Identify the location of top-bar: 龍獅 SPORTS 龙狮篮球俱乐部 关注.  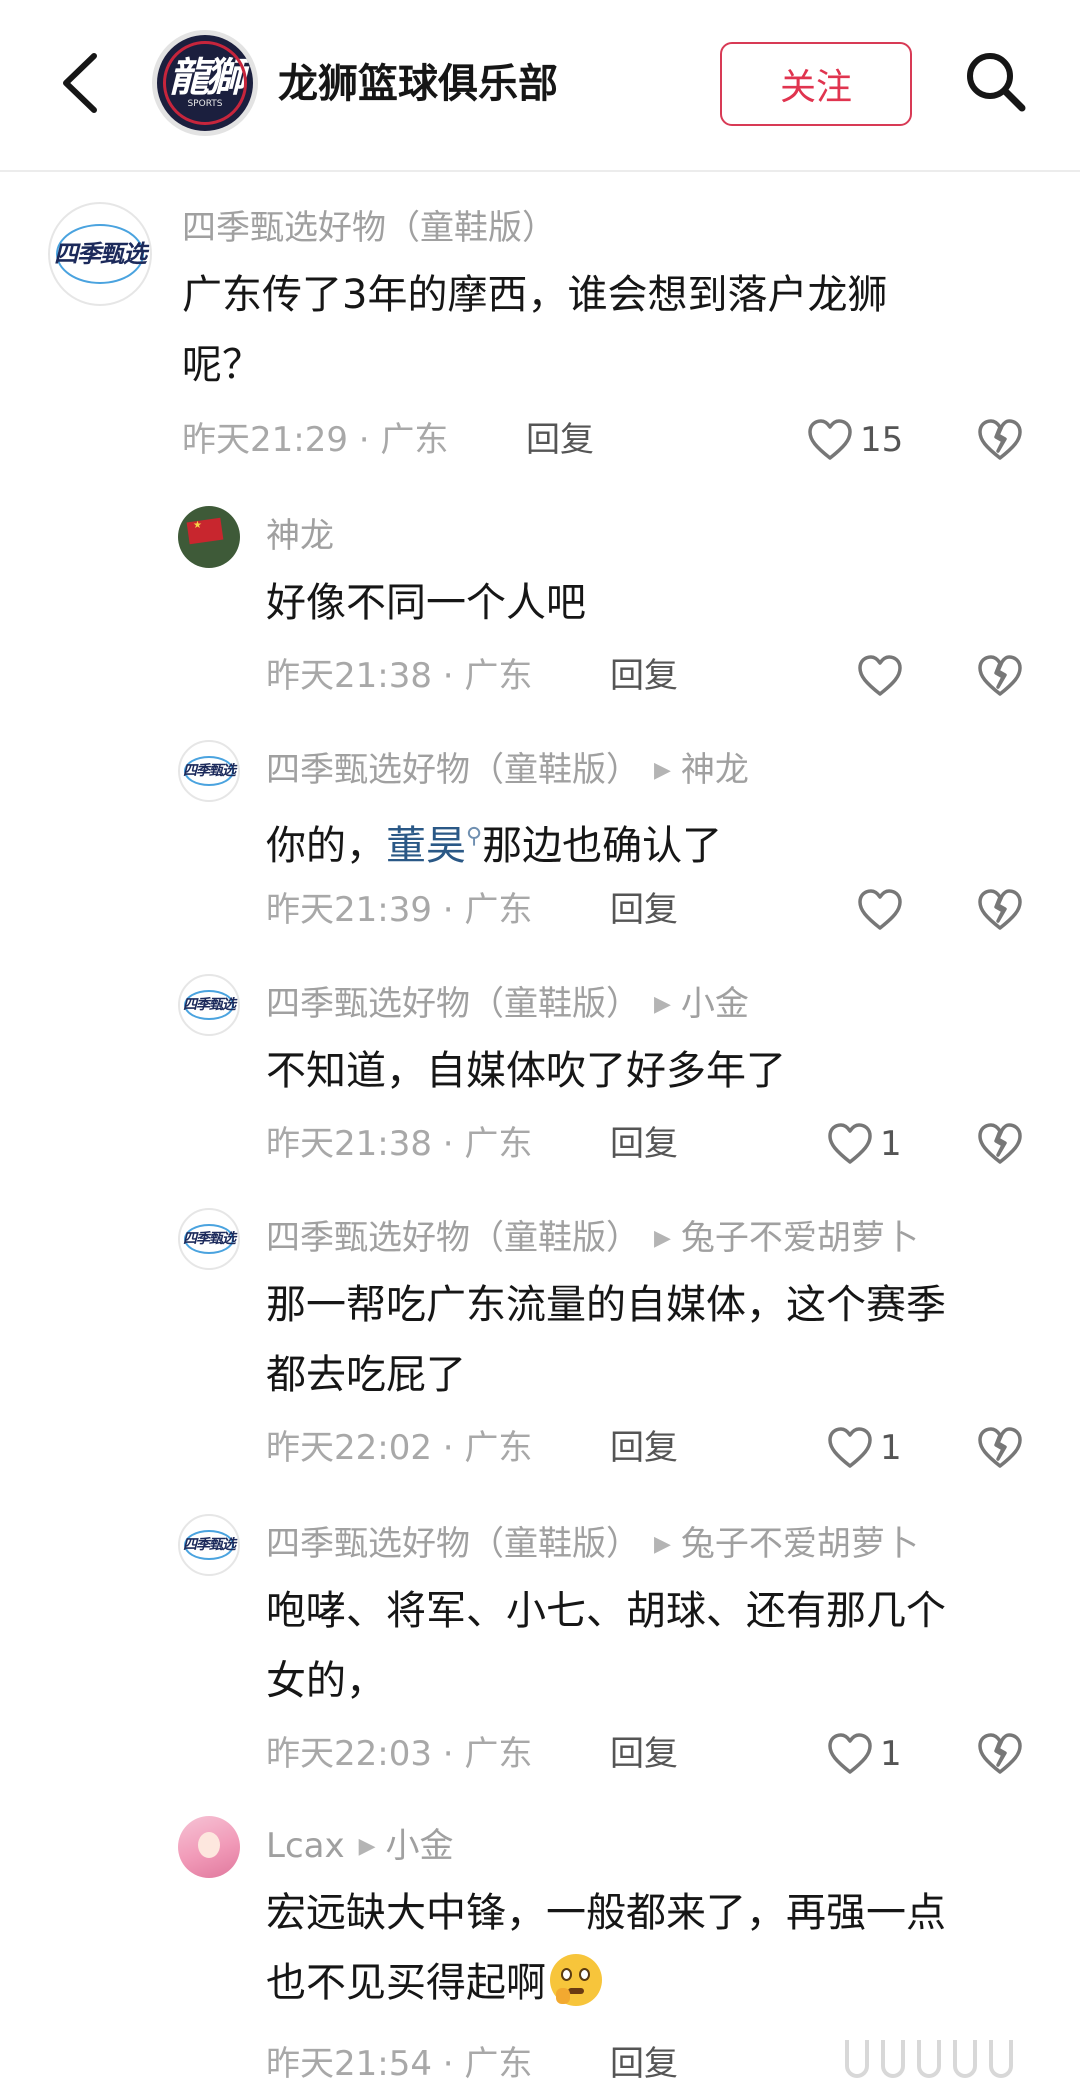
(540, 86).